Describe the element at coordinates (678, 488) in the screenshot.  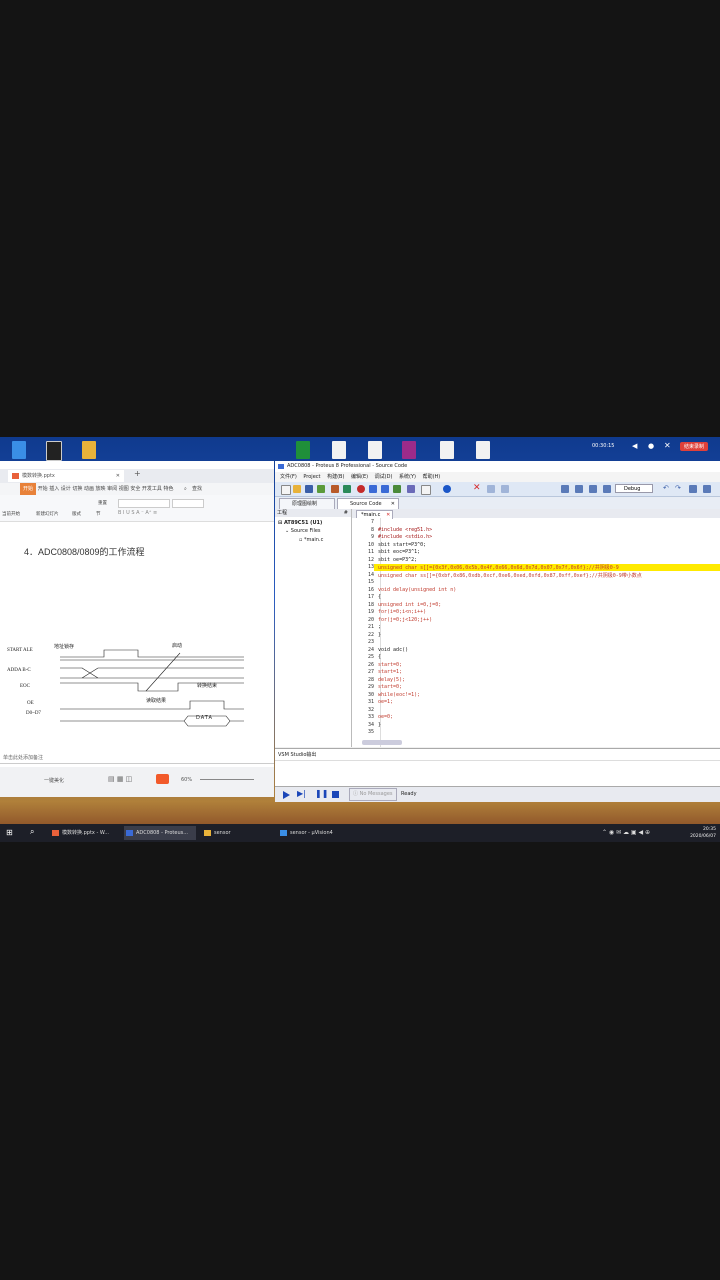
I see `redo-icon: ↷` at that location.